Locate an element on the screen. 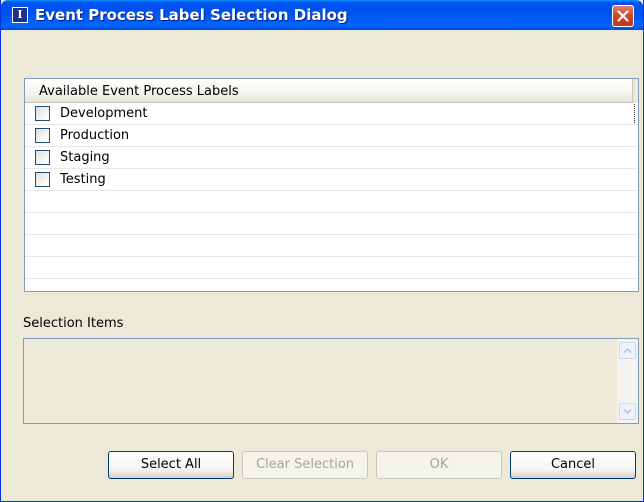 This screenshot has width=644, height=502. chevron-down-icon is located at coordinates (627, 411).